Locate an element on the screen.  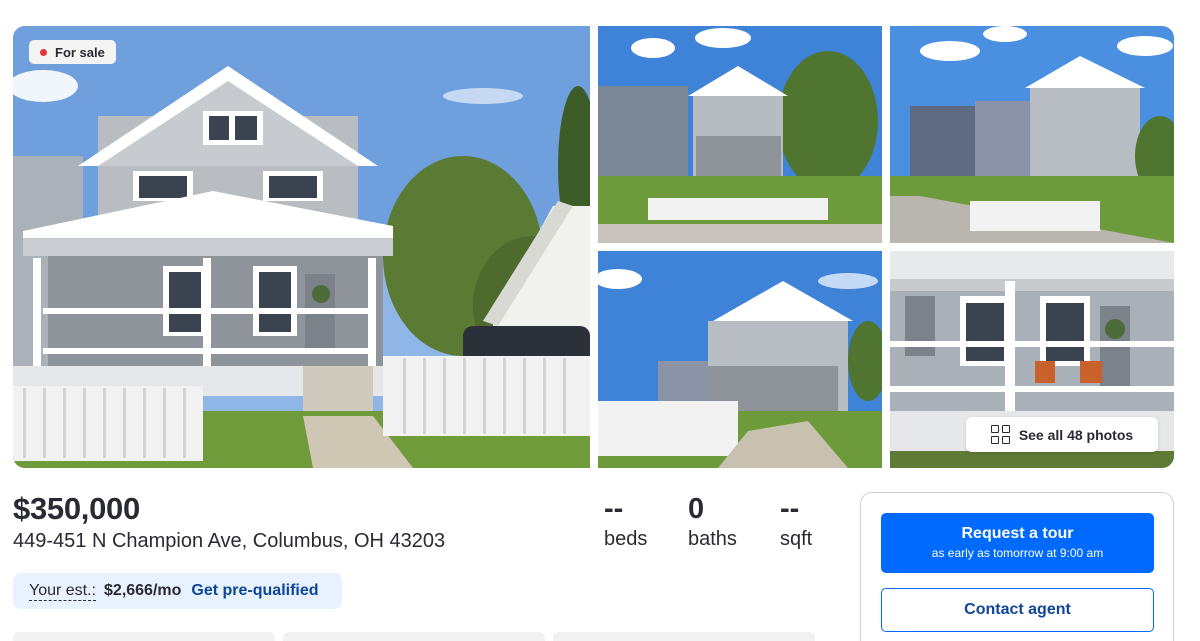
see-all-photos-label: See all 48 photos is located at coordinates (1076, 434).